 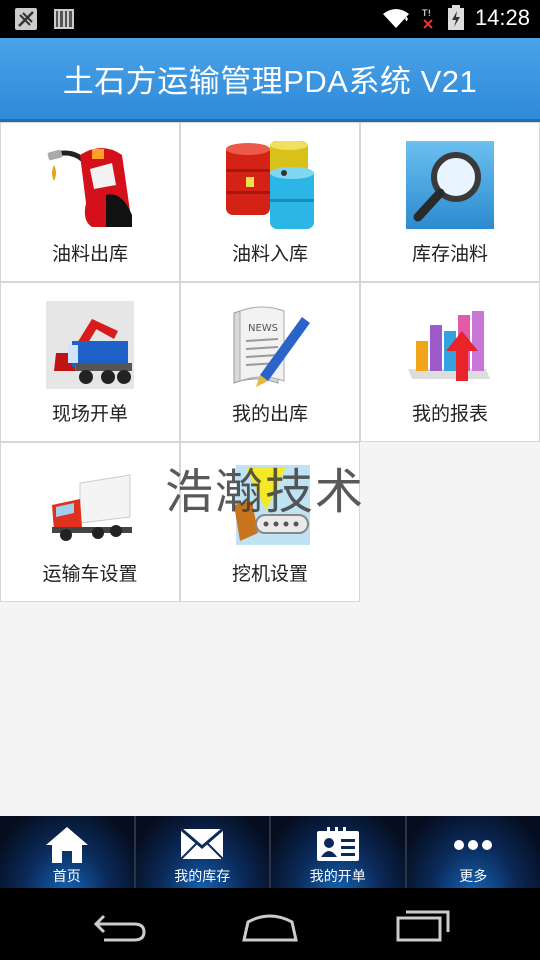 I want to click on app-header: 土石方运输管理PDA系统 V21, so click(x=270, y=80).